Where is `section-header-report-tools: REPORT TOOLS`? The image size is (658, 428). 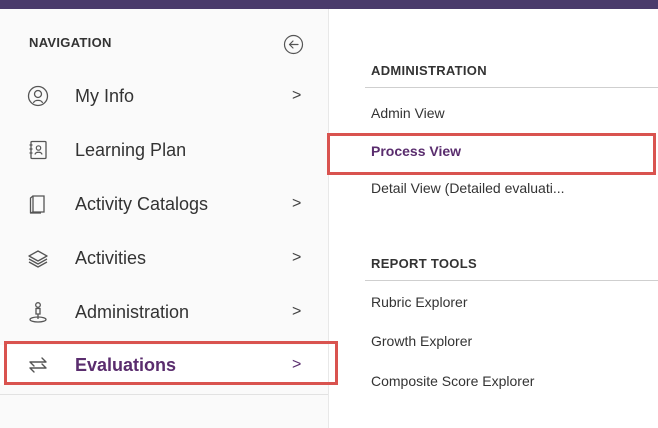 section-header-report-tools: REPORT TOOLS is located at coordinates (424, 263).